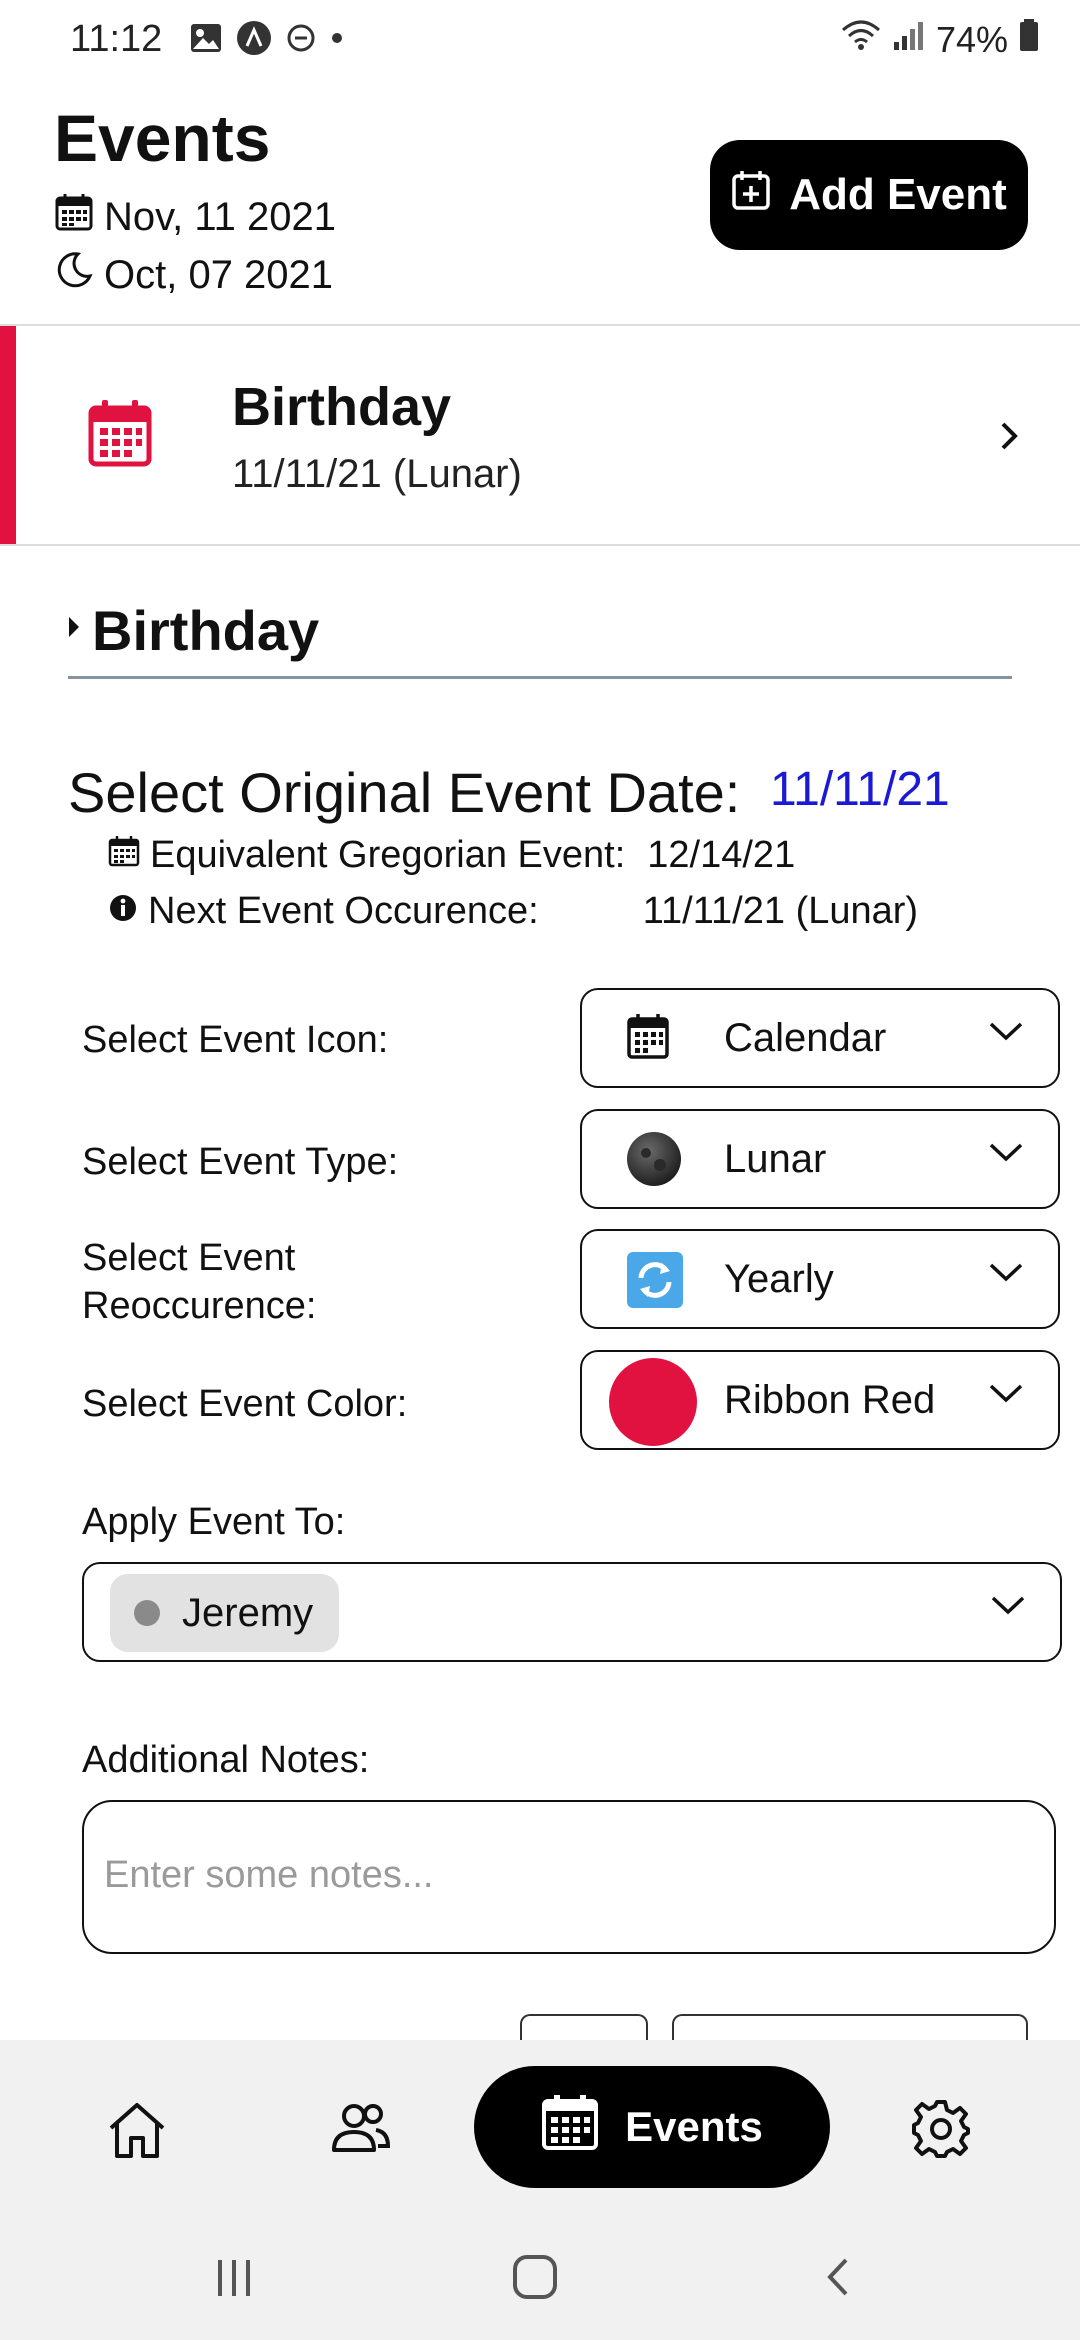 The width and height of the screenshot is (1080, 2340). I want to click on gregorian-equivalent-value: 12/14/21, so click(721, 855).